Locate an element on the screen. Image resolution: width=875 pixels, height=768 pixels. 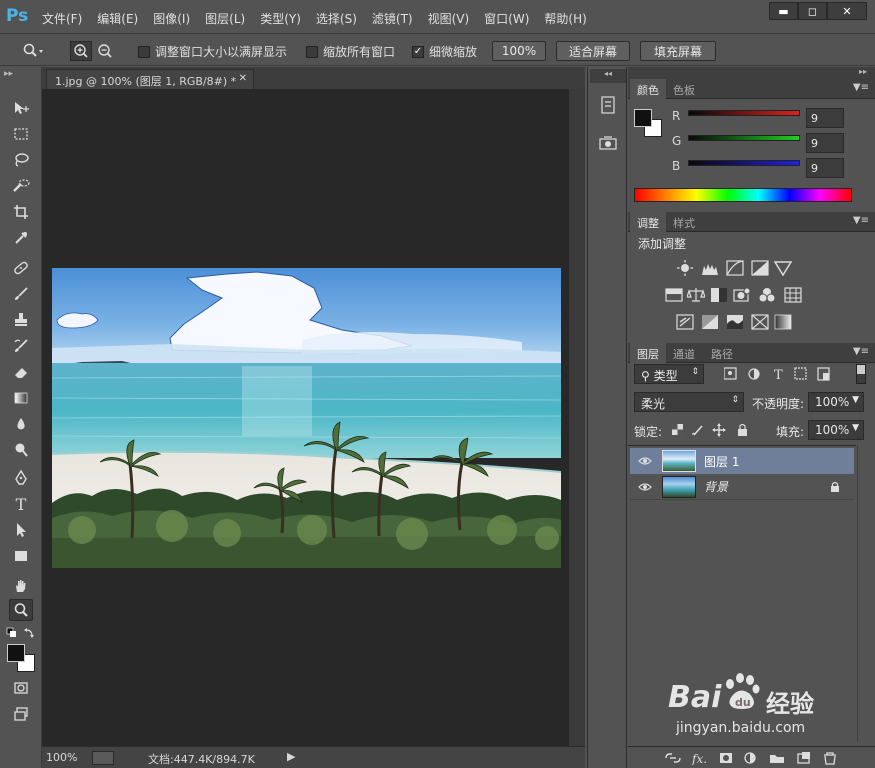
menu-window: 窗口(W) is located at coordinates (506, 18).